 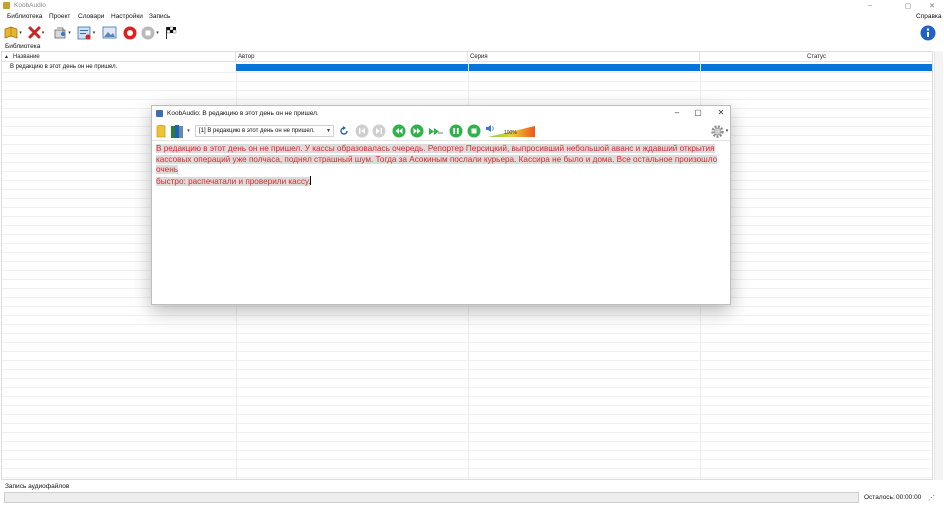 What do you see at coordinates (584, 67) in the screenshot?
I see `table-cell-series` at bounding box center [584, 67].